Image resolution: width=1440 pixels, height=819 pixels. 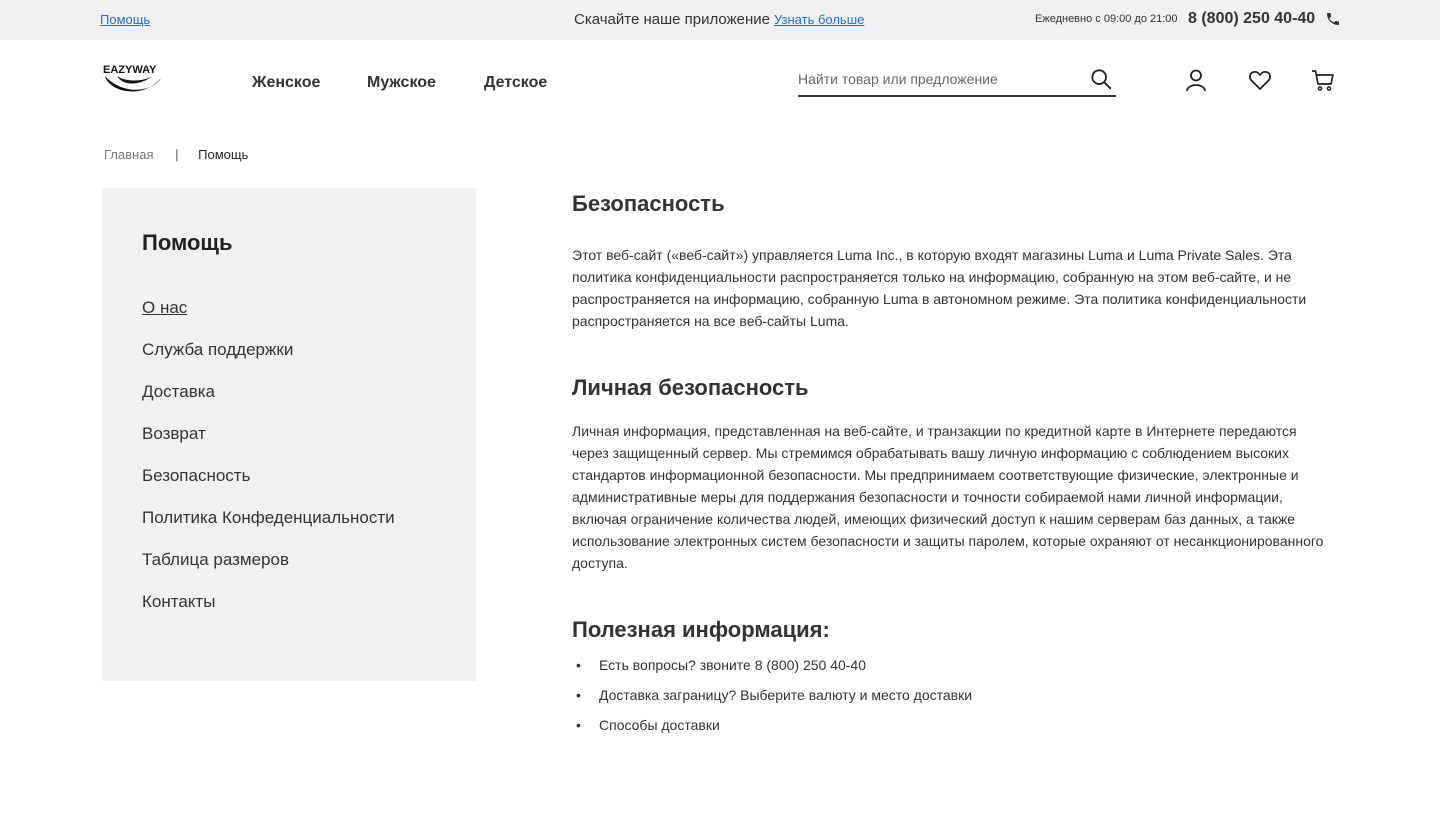 I want to click on security-heading: Безопасность, so click(x=648, y=203).